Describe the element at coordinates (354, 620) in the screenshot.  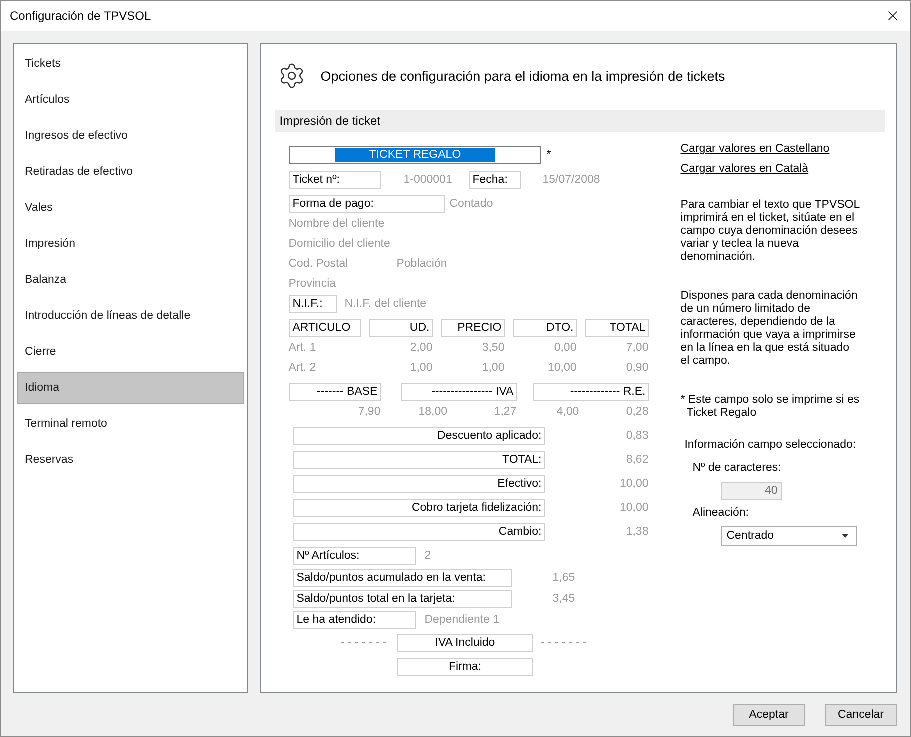
I see `label-field: Le ha atendido:` at that location.